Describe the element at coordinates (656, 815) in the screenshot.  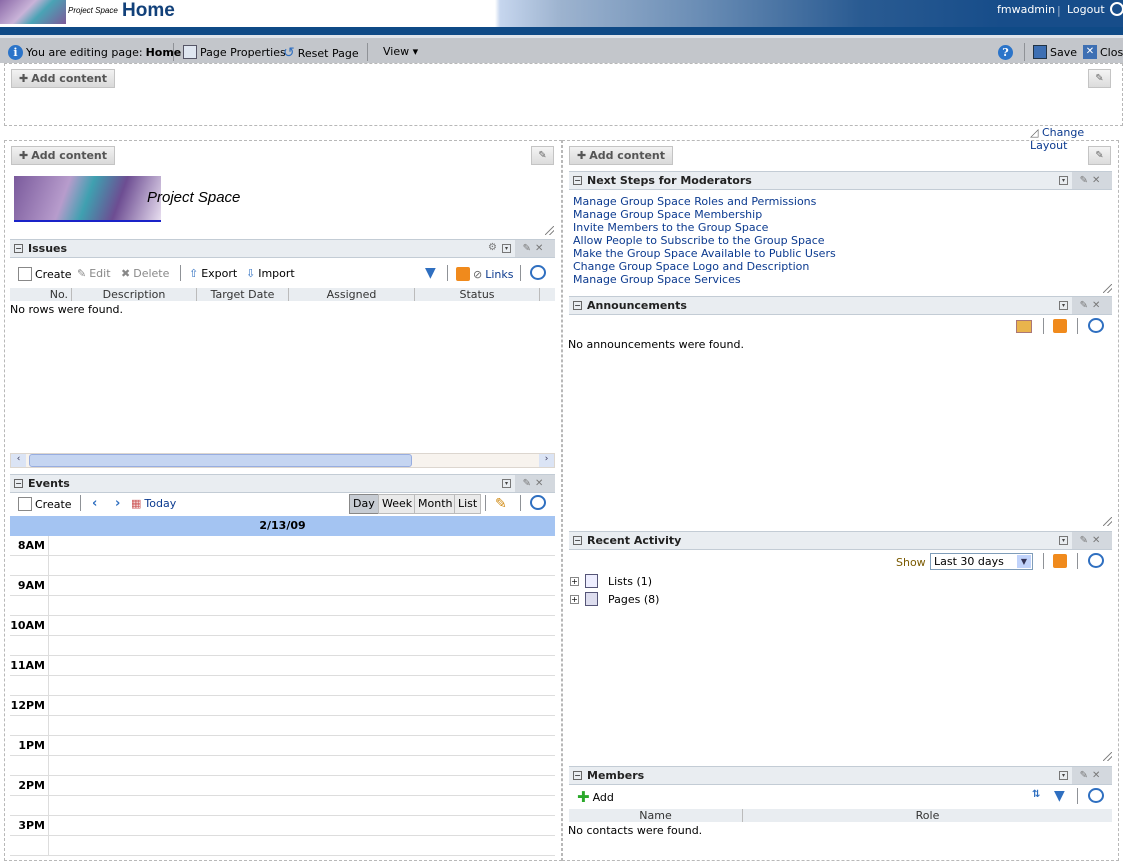
I see `column-header: Name` at that location.